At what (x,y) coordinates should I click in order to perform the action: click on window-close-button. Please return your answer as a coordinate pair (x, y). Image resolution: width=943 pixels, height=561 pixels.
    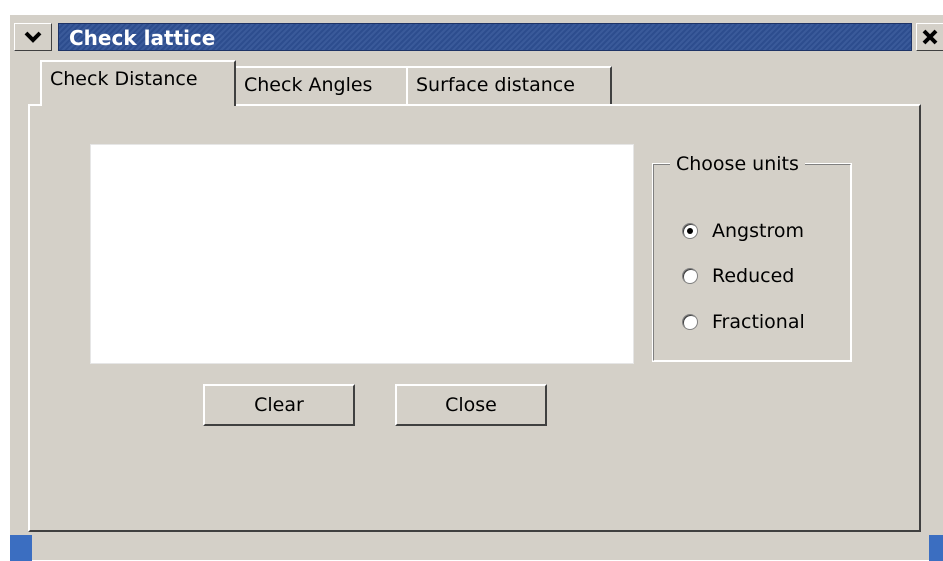
    Looking at the image, I should click on (929, 37).